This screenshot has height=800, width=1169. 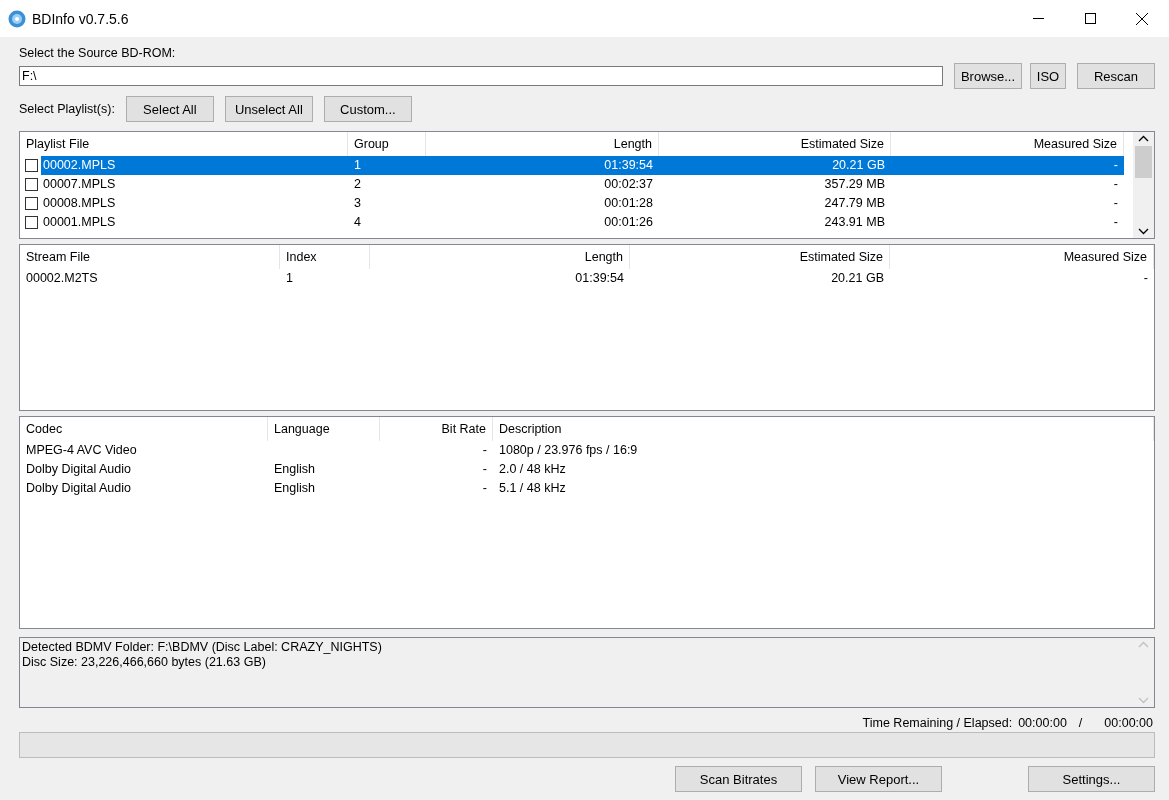 What do you see at coordinates (67, 109) in the screenshot?
I see `playlist-select-label: Select Playlist(s):` at bounding box center [67, 109].